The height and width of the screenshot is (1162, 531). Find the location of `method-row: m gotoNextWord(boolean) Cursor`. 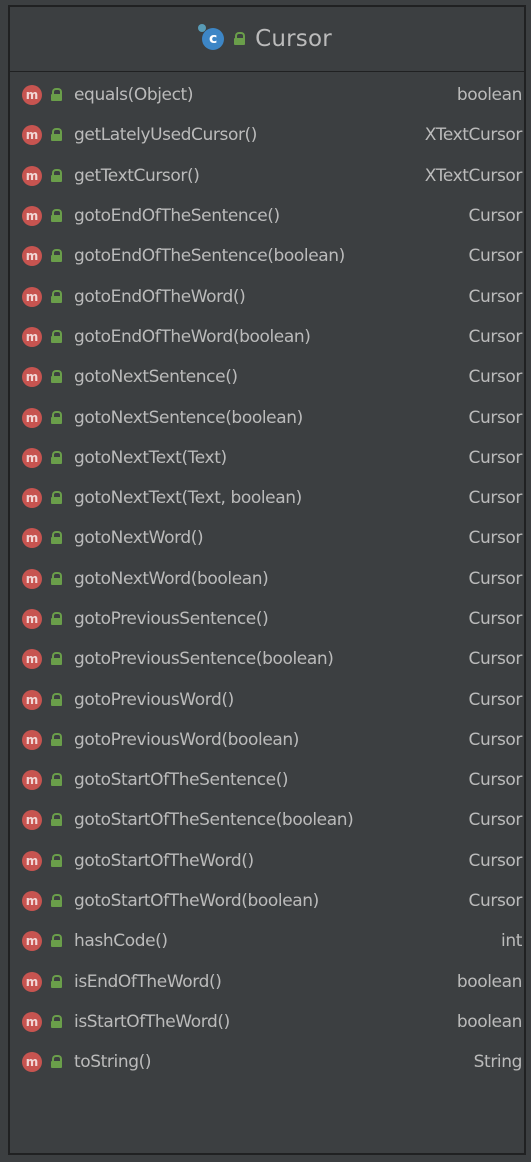

method-row: m gotoNextWord(boolean) Cursor is located at coordinates (267, 579).